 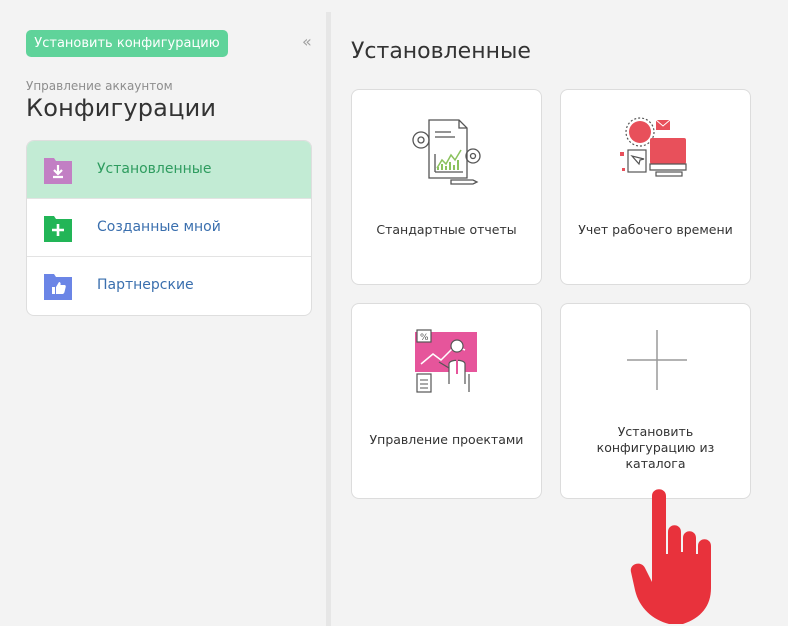 I want to click on time-tracking-illustration, so click(x=653, y=147).